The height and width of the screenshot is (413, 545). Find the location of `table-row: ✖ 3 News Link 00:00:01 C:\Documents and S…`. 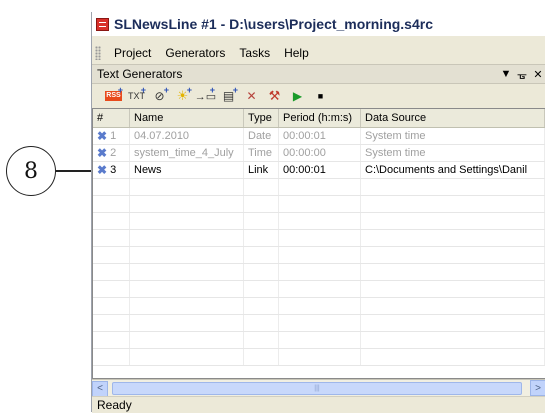

table-row: ✖ 3 News Link 00:00:01 C:\Documents and S… is located at coordinates (319, 170).